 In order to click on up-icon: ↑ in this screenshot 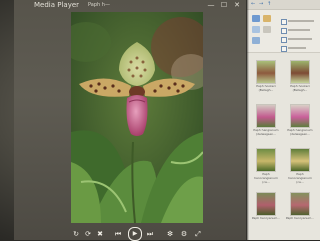, I will do `click(269, 4)`.